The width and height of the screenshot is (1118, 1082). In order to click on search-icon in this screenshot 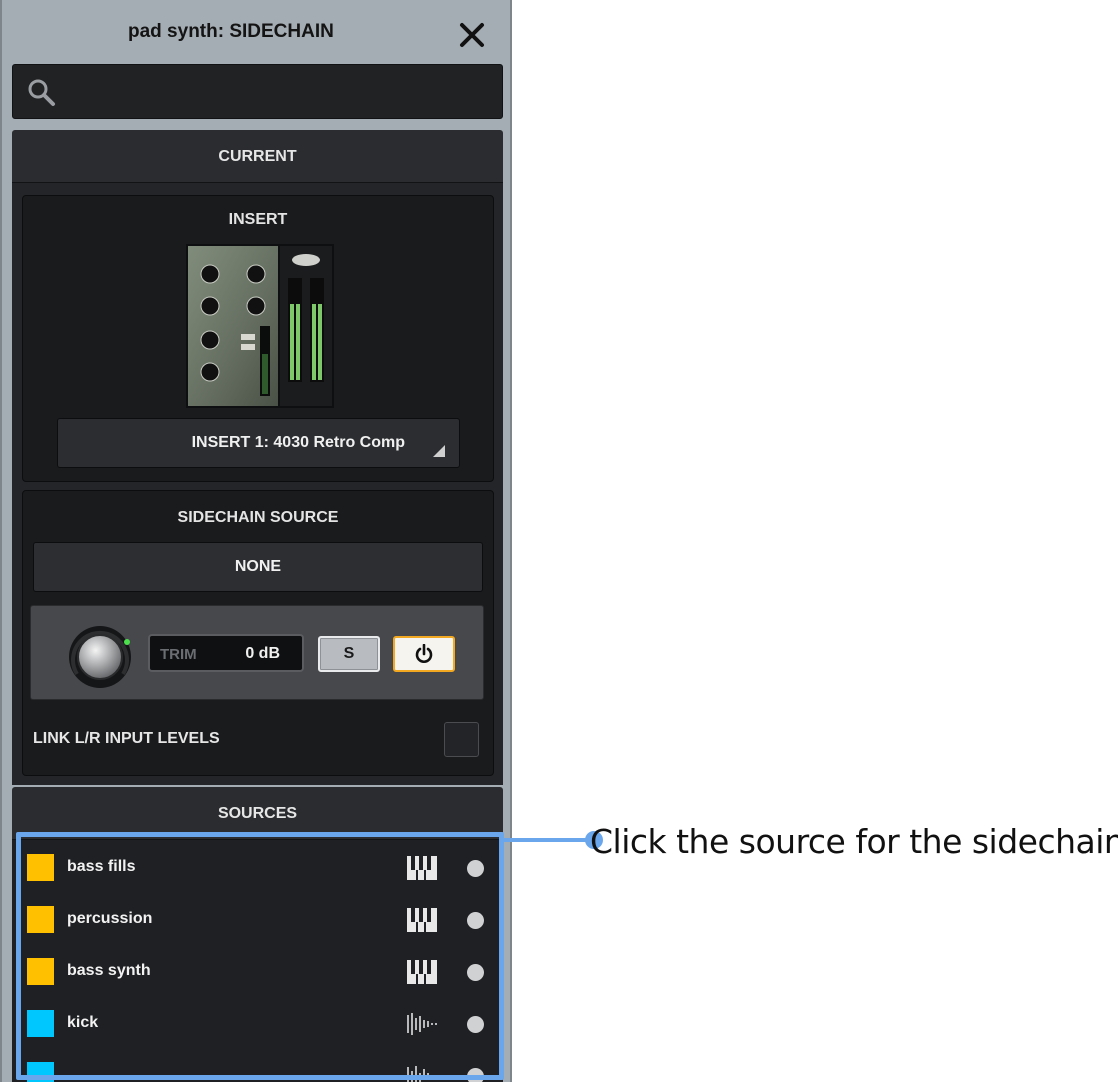, I will do `click(42, 95)`.